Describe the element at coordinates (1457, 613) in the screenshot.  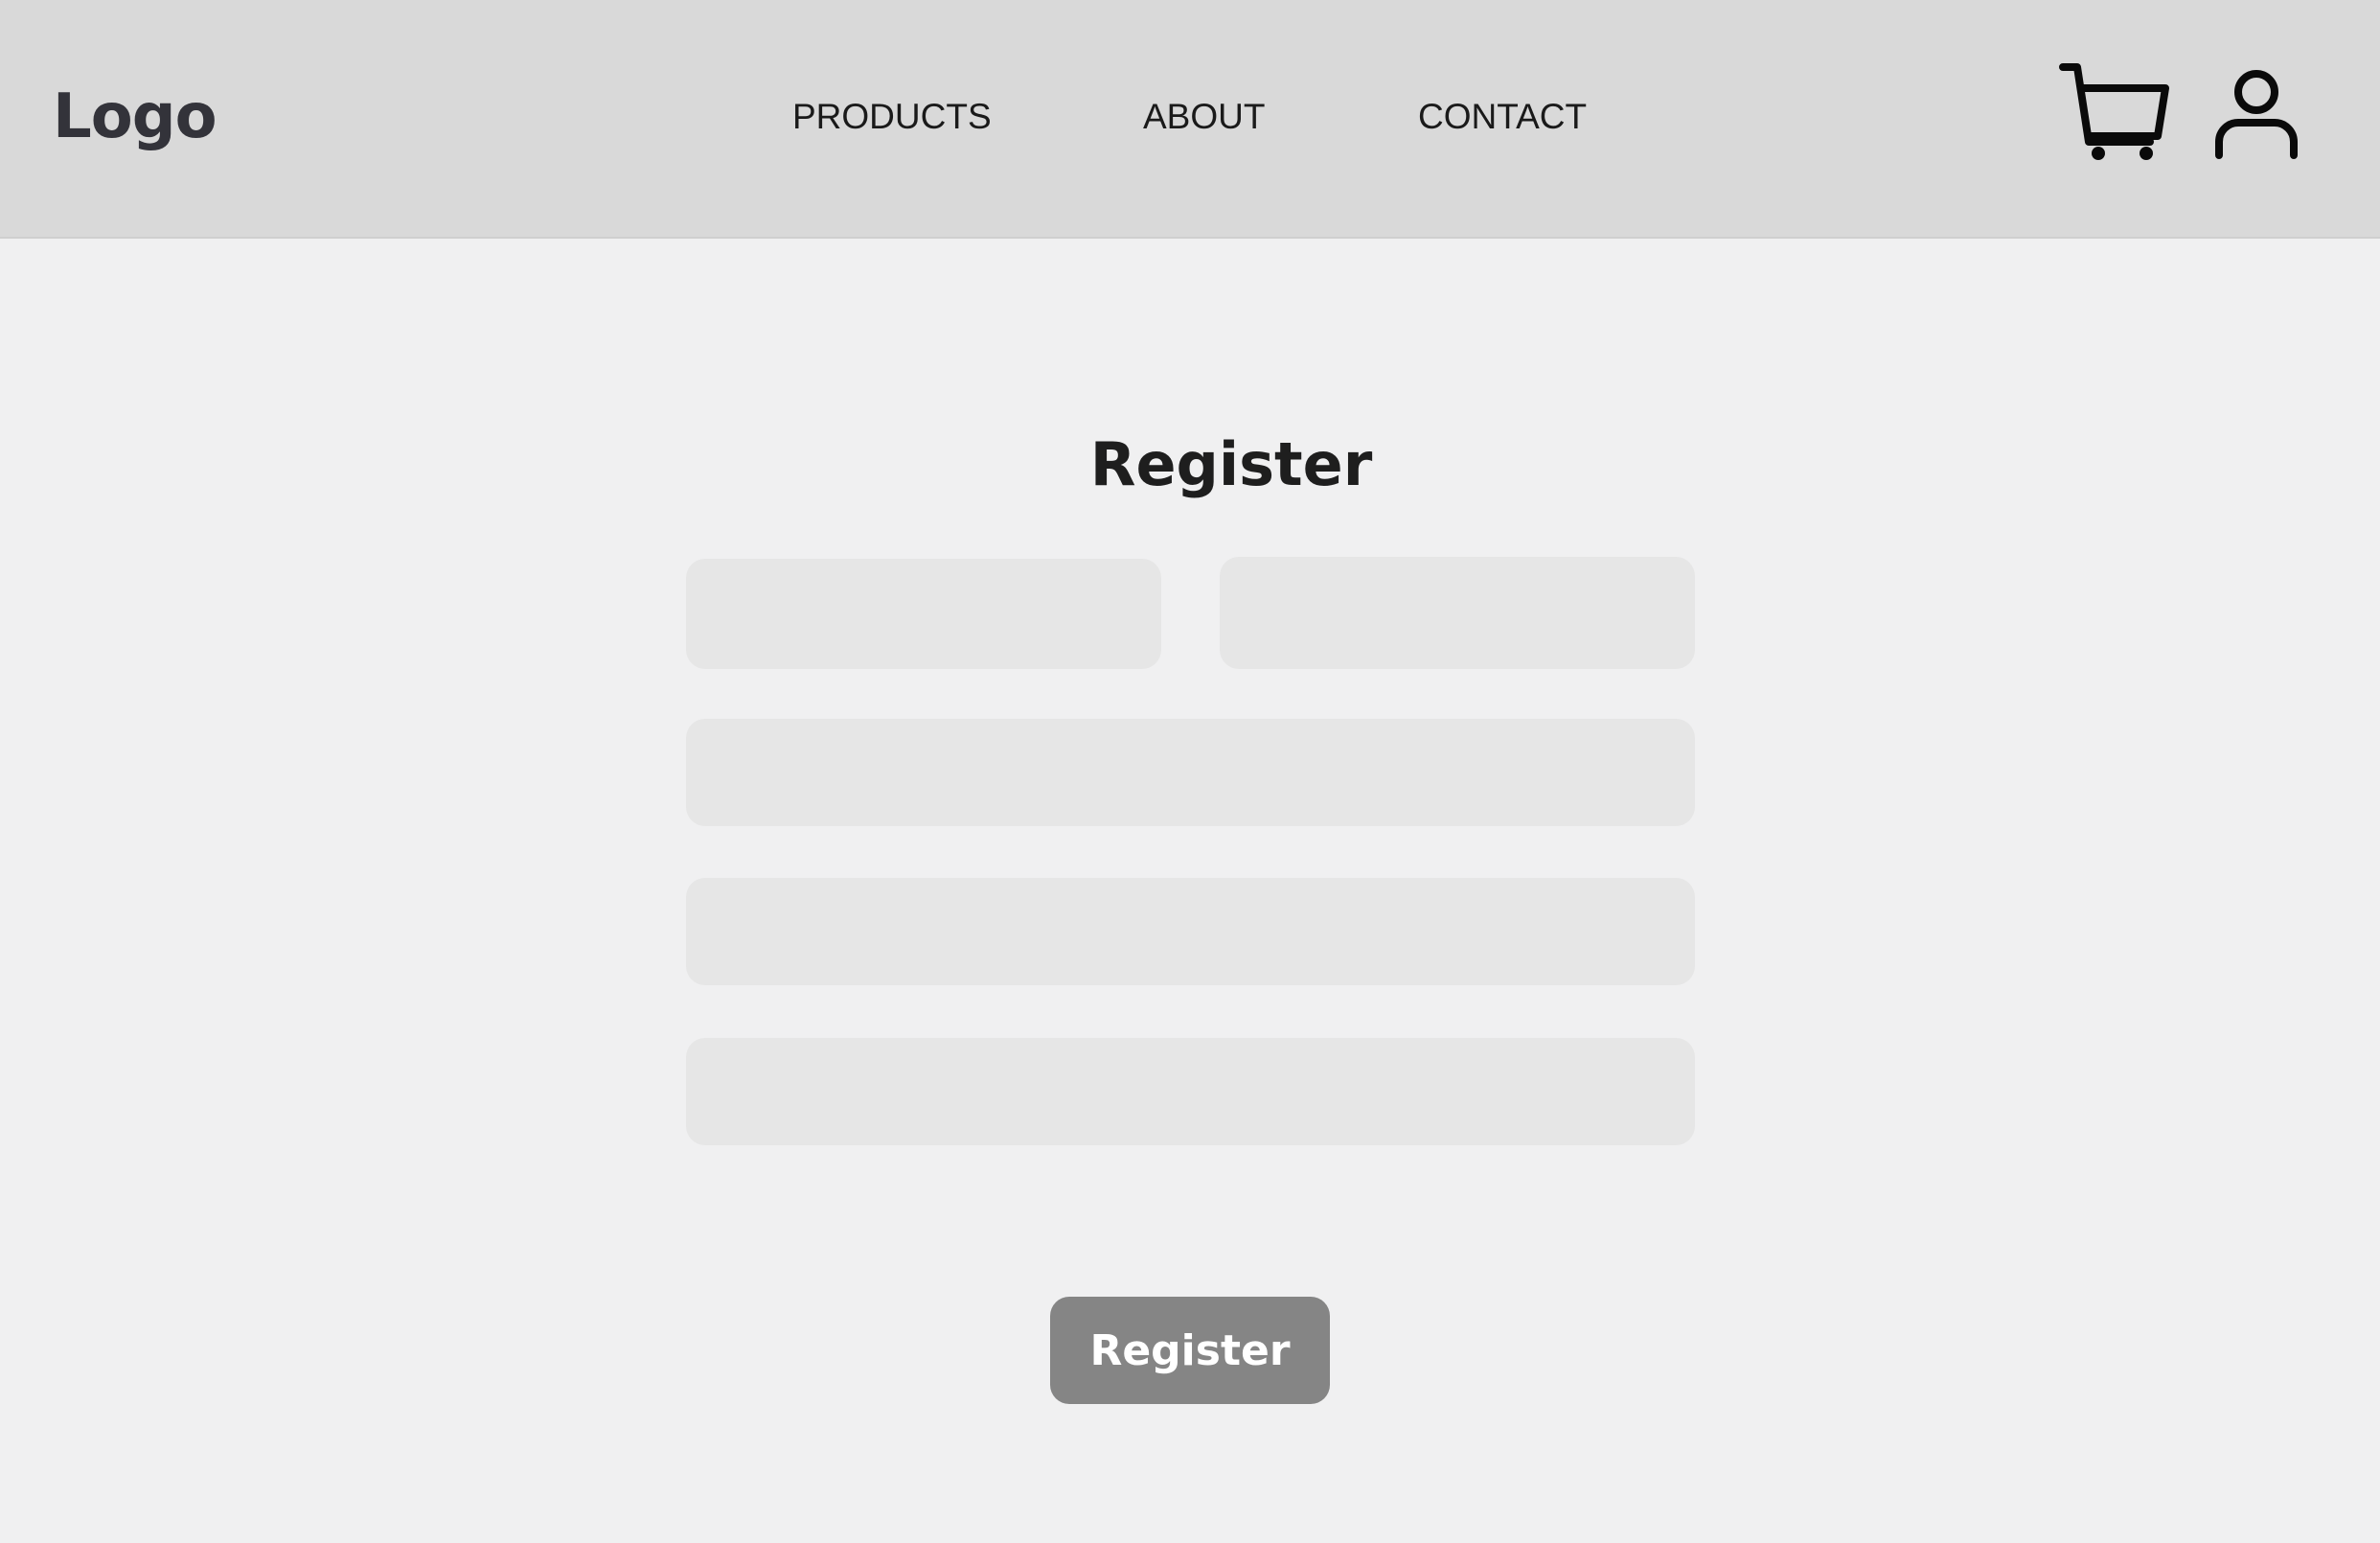
I see `last-name-field` at that location.